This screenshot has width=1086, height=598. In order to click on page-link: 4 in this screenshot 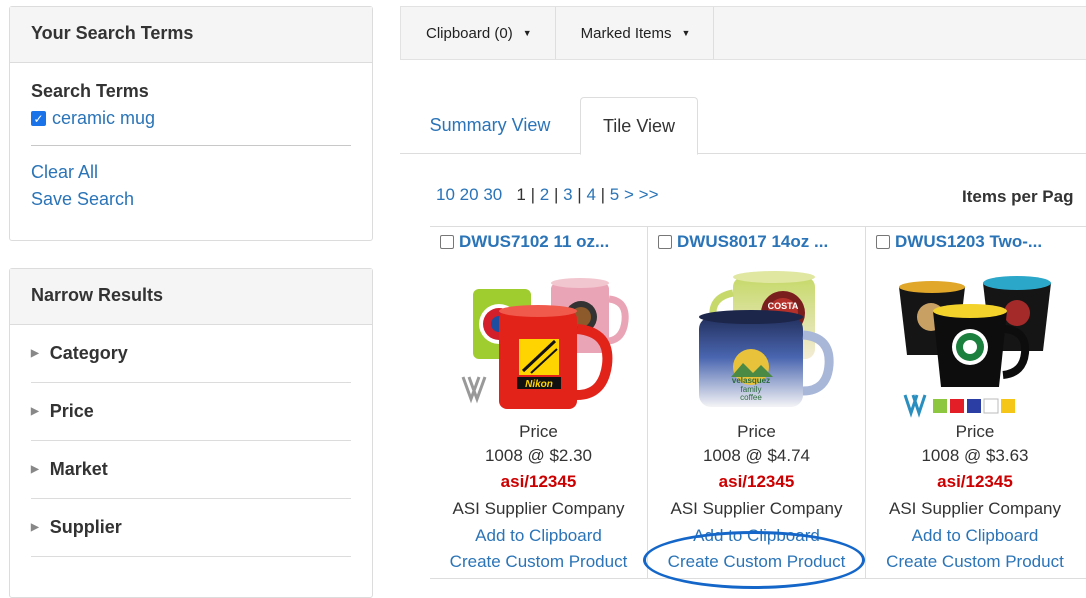, I will do `click(590, 194)`.